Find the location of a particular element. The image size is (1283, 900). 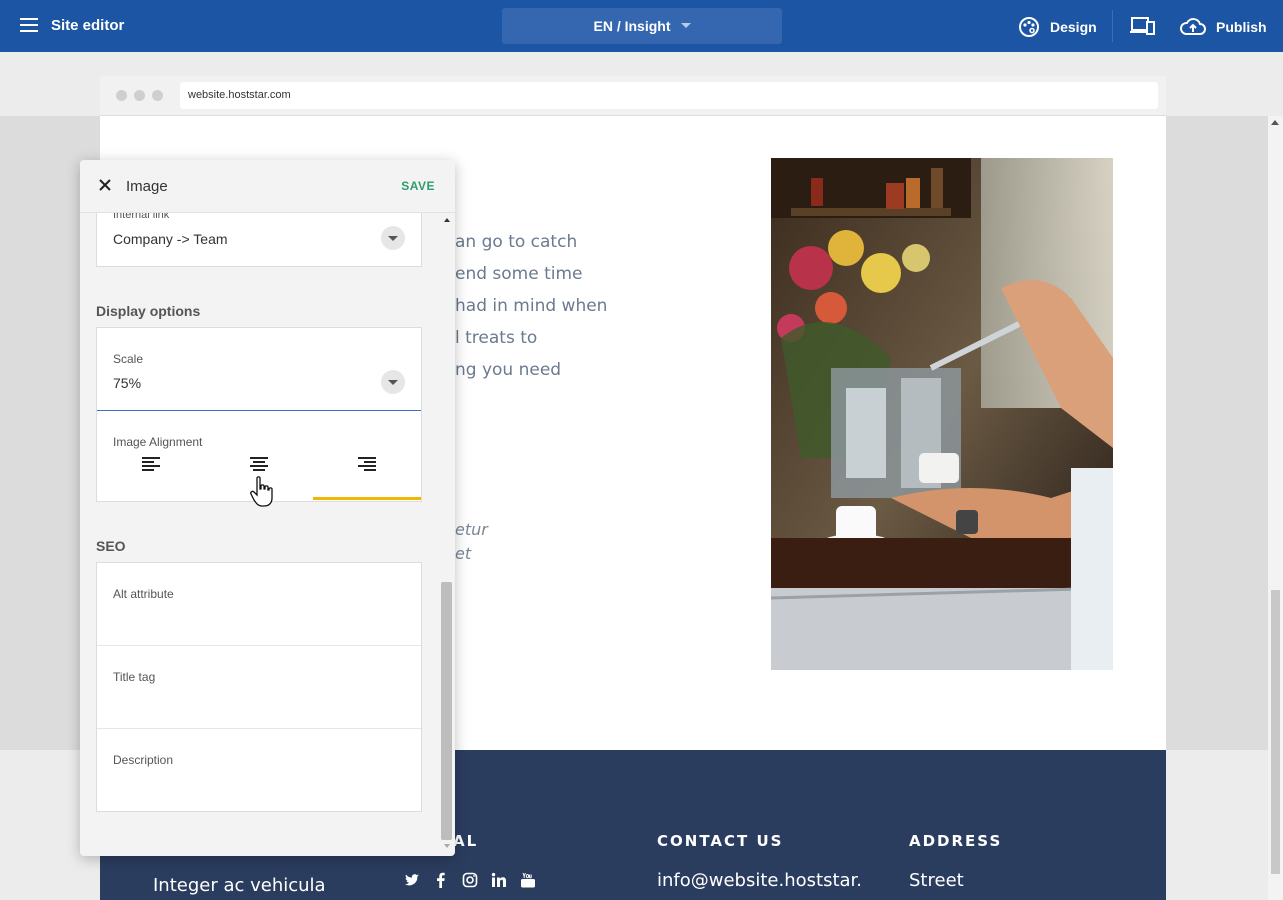

browser-chrome: website.hoststar.com is located at coordinates (633, 96).